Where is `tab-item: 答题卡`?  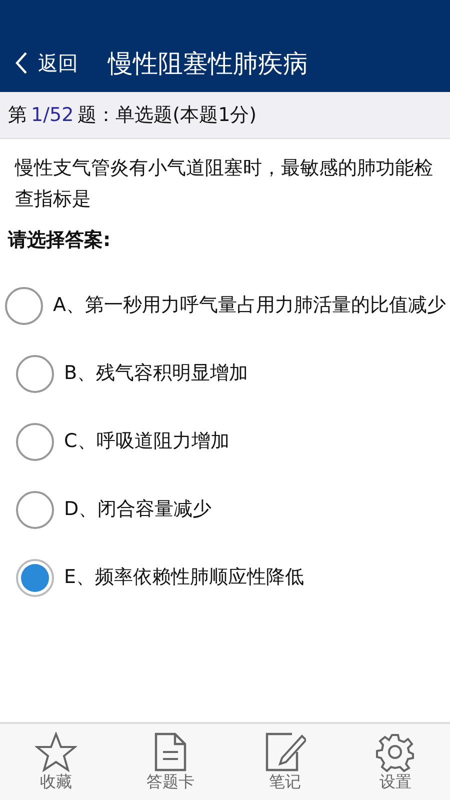
tab-item: 答题卡 is located at coordinates (170, 762).